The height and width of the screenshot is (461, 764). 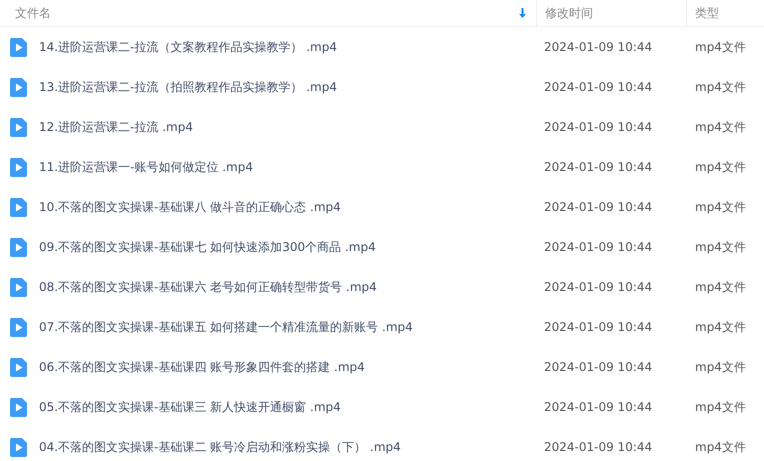 I want to click on file-name: 10.不落的图文实操课-基础课八 做斗音的正确心态 .mp4, so click(x=190, y=207).